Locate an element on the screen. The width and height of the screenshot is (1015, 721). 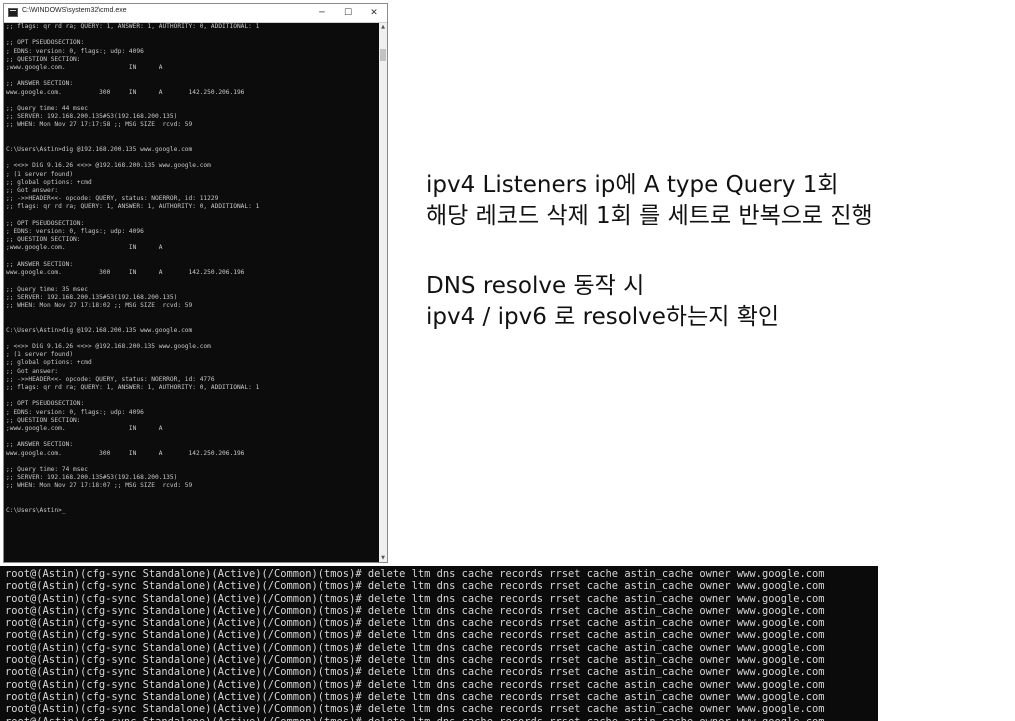
cmd-app-icon is located at coordinates (13, 12).